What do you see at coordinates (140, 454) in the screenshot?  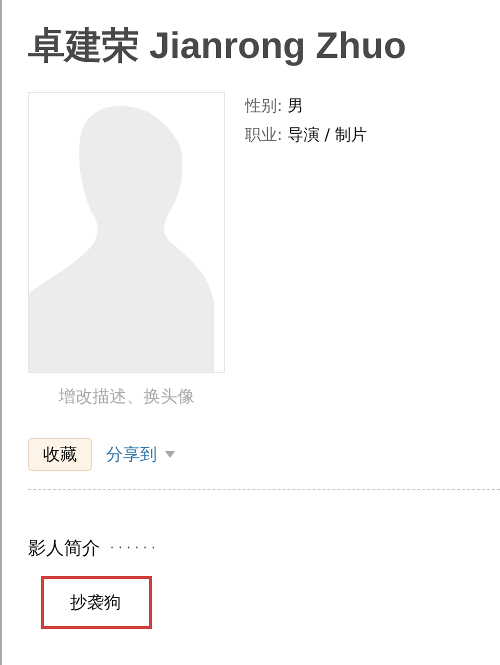 I see `share-link: 分享到` at bounding box center [140, 454].